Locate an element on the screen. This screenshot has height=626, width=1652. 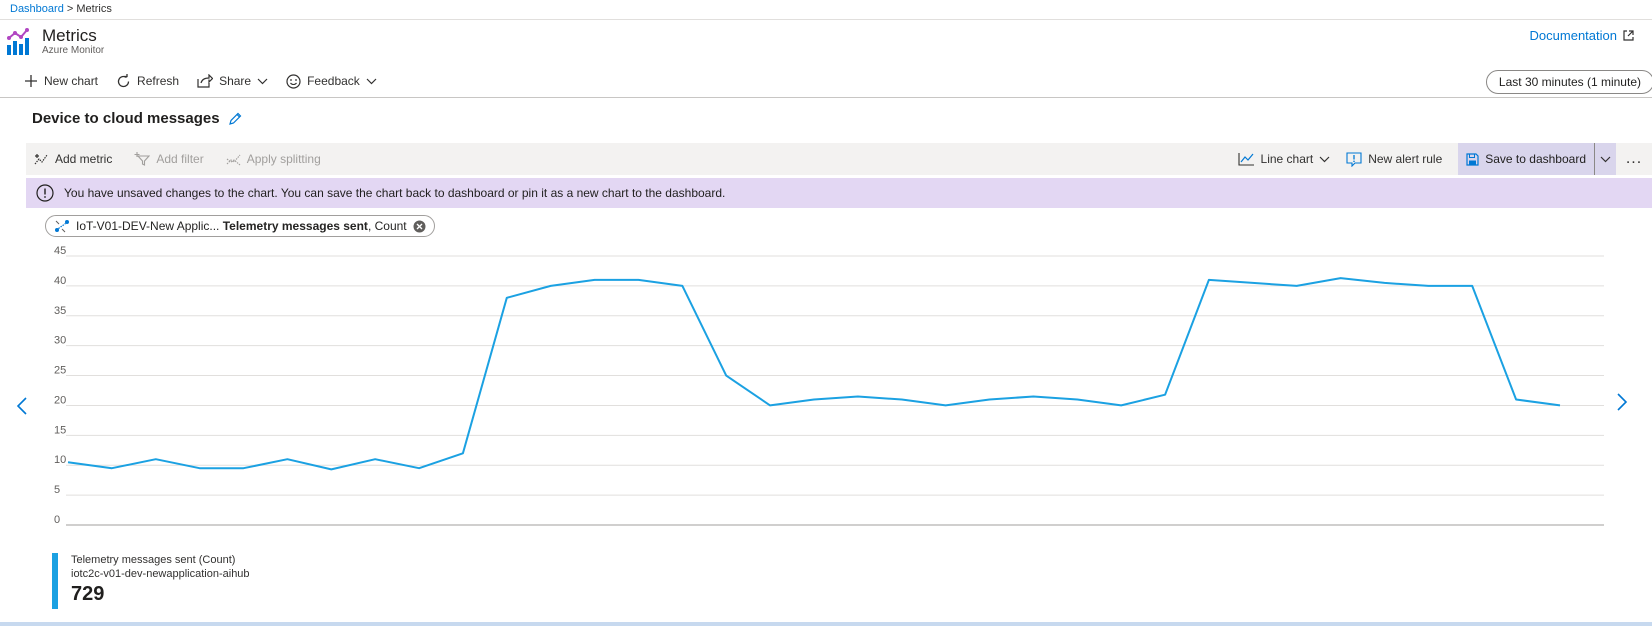
new-chart-label: New chart is located at coordinates (71, 81).